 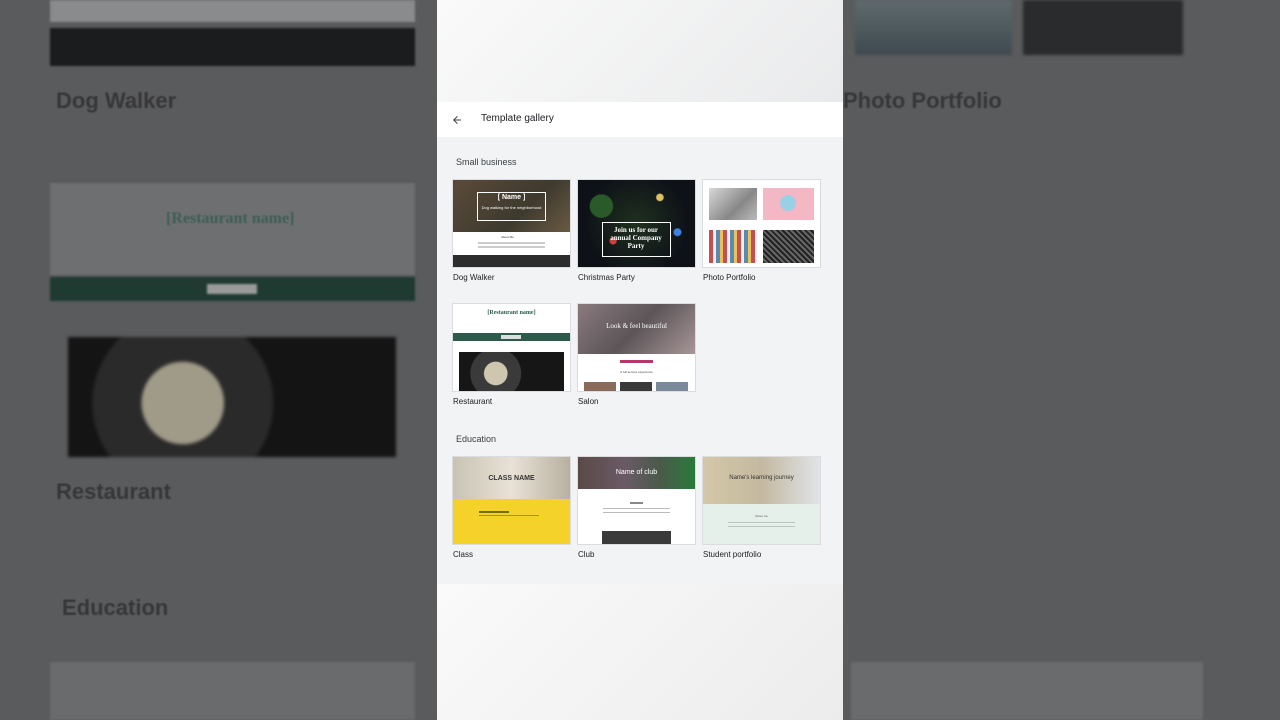 I want to click on thumb-subtitle: Dog walking for the neighborhood, so click(x=511, y=207).